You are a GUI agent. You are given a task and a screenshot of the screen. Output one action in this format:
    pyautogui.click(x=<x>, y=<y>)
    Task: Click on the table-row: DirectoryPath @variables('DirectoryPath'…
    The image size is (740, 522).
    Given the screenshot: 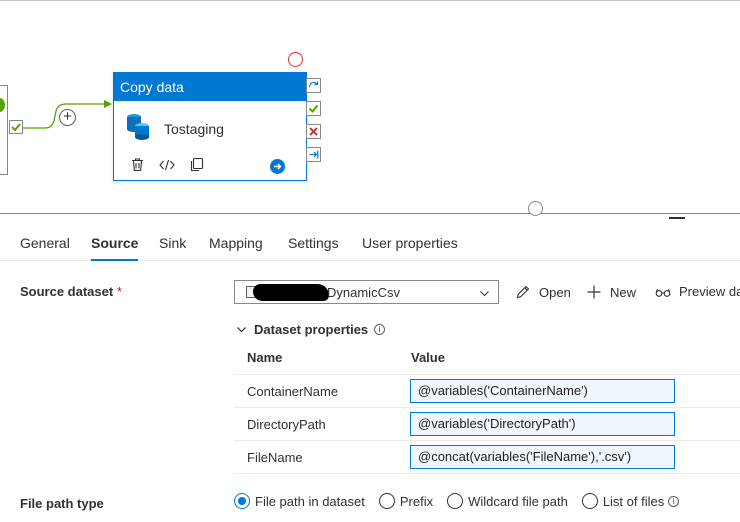 What is the action you would take?
    pyautogui.click(x=487, y=424)
    